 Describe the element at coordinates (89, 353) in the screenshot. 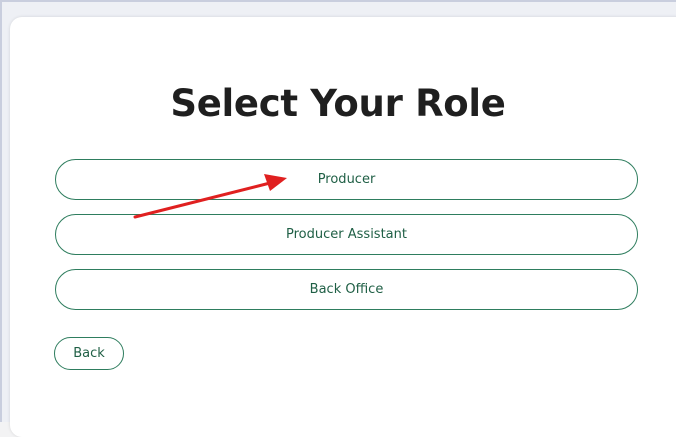

I see `back-button: Back` at that location.